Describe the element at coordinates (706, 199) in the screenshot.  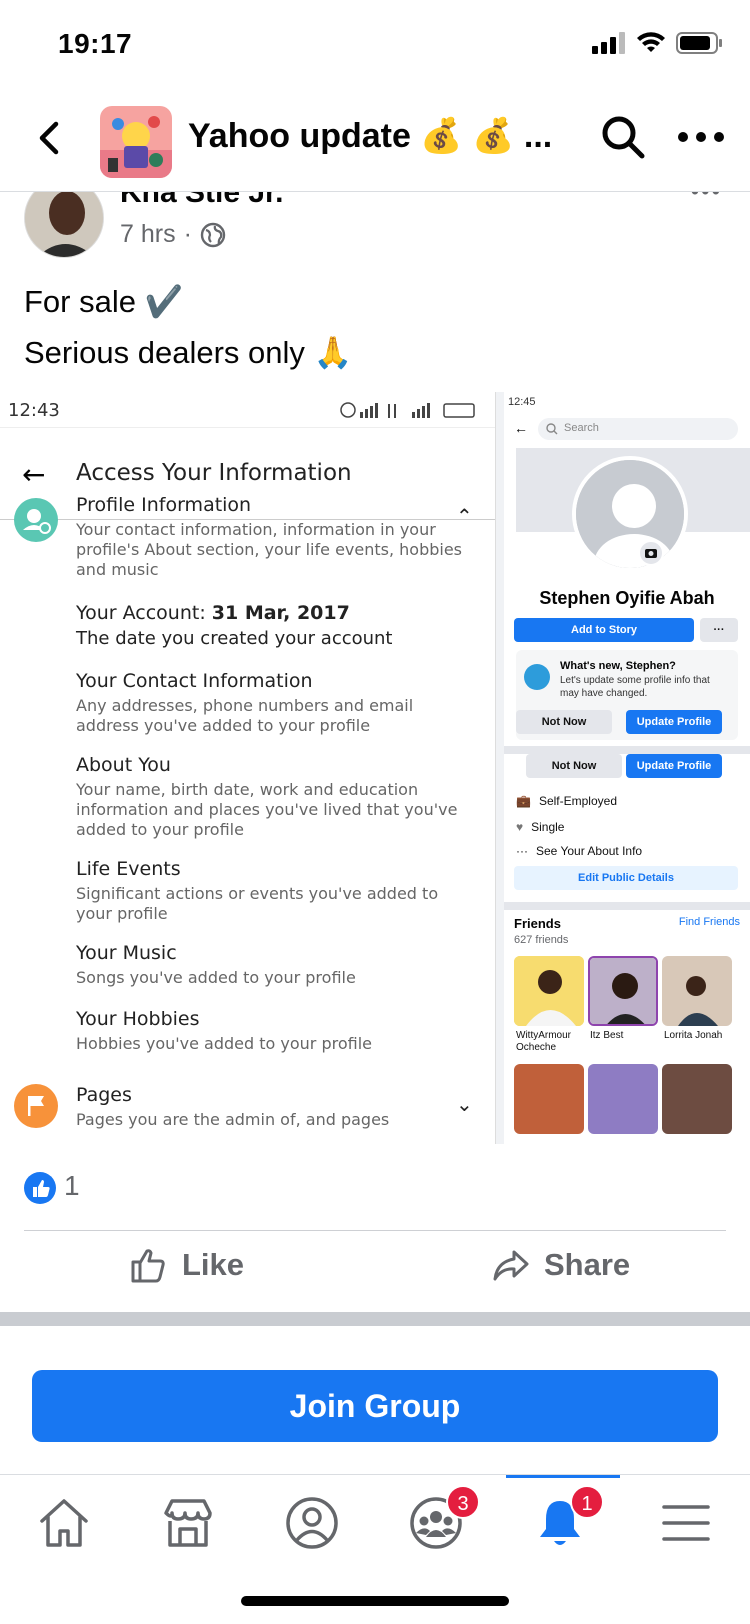
I see `post-more-icon: •••` at that location.